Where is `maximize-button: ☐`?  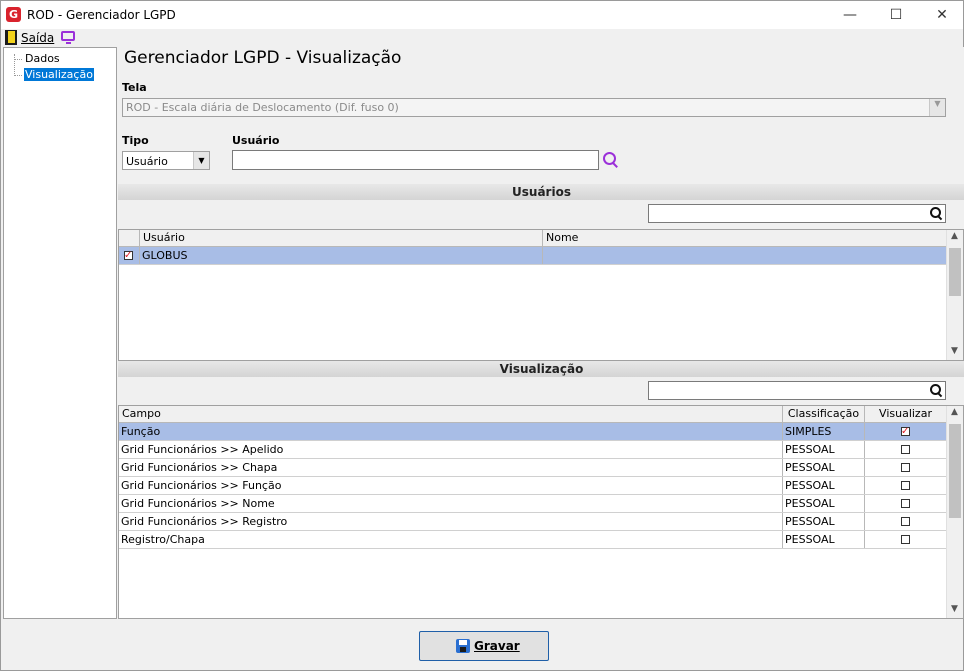
maximize-button: ☐ is located at coordinates (896, 15).